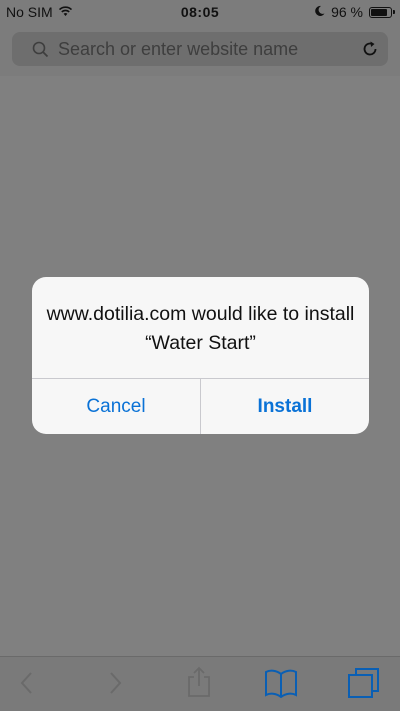  What do you see at coordinates (285, 406) in the screenshot?
I see `install-button: Install` at bounding box center [285, 406].